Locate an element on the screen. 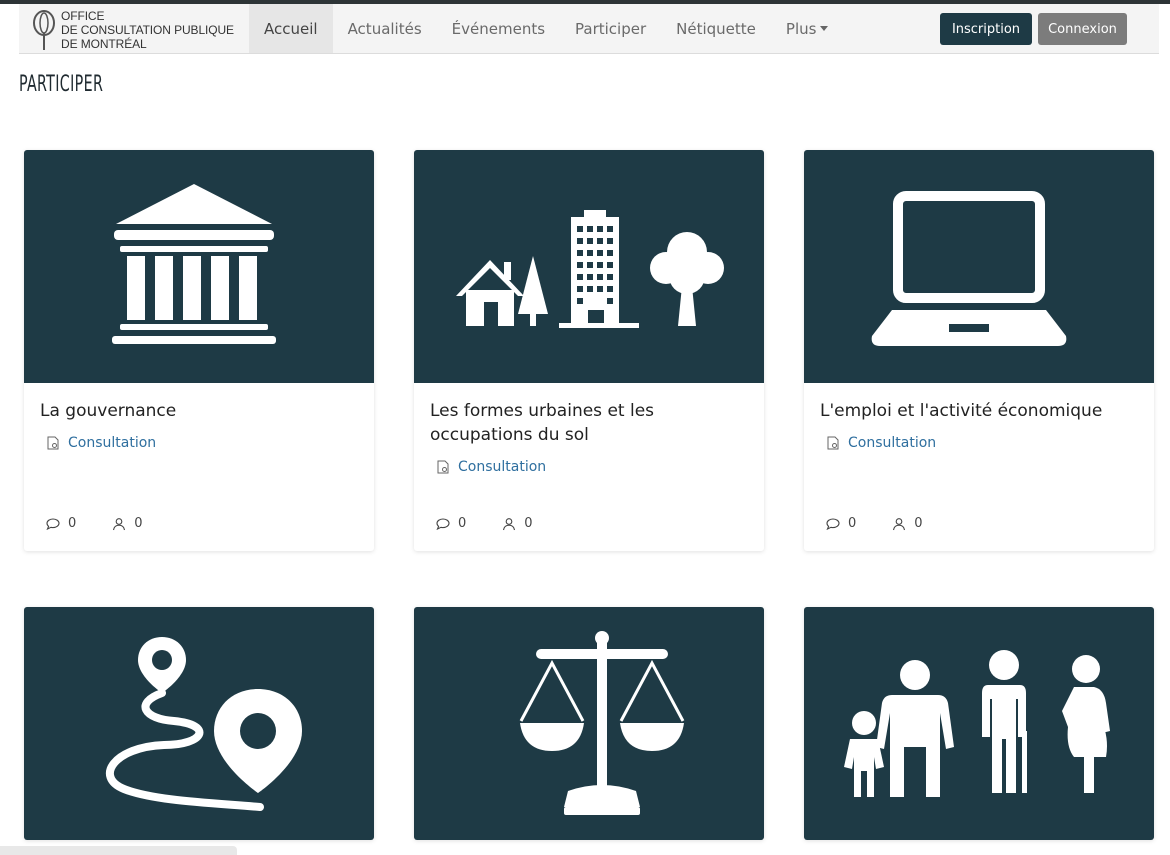 This screenshot has height=855, width=1170. nav-item-netiquette: Nétiquette is located at coordinates (716, 28).